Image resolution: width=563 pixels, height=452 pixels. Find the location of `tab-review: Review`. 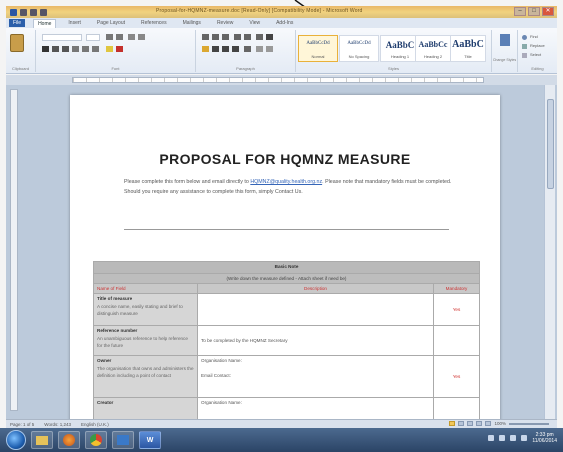

tab-review: Review is located at coordinates (225, 23).